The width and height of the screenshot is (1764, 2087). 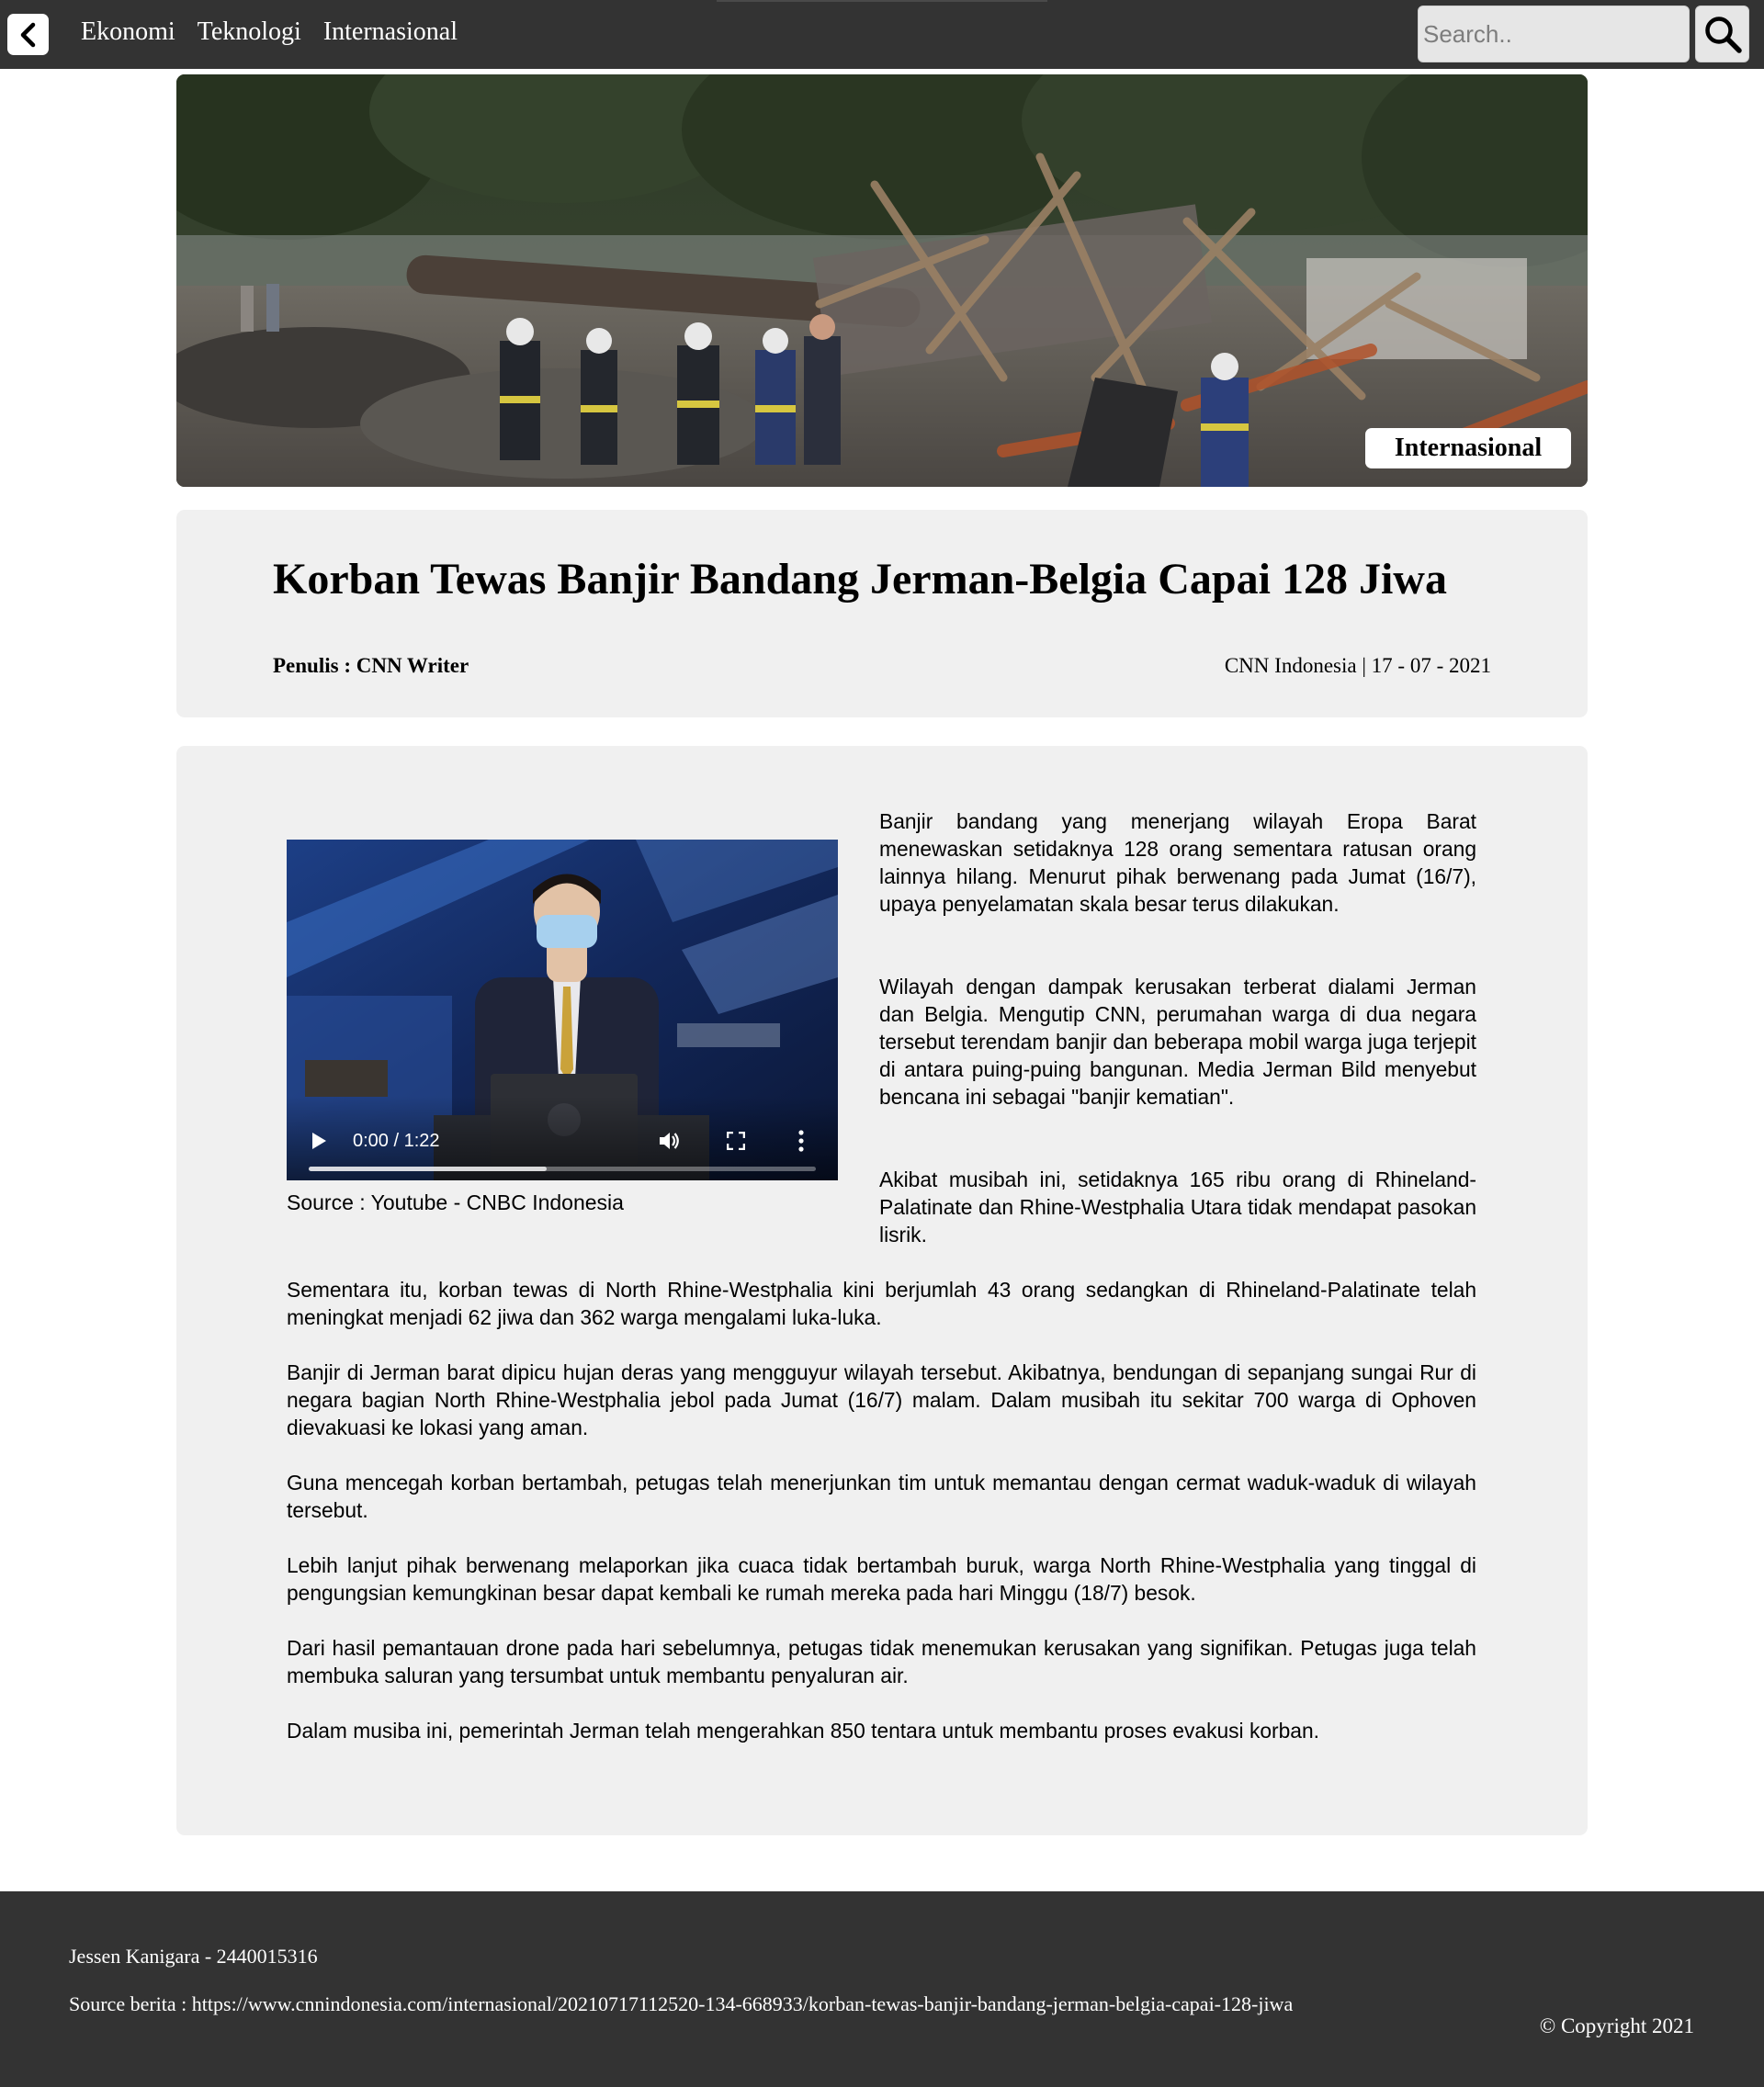 What do you see at coordinates (1554, 34) in the screenshot?
I see `search-input` at bounding box center [1554, 34].